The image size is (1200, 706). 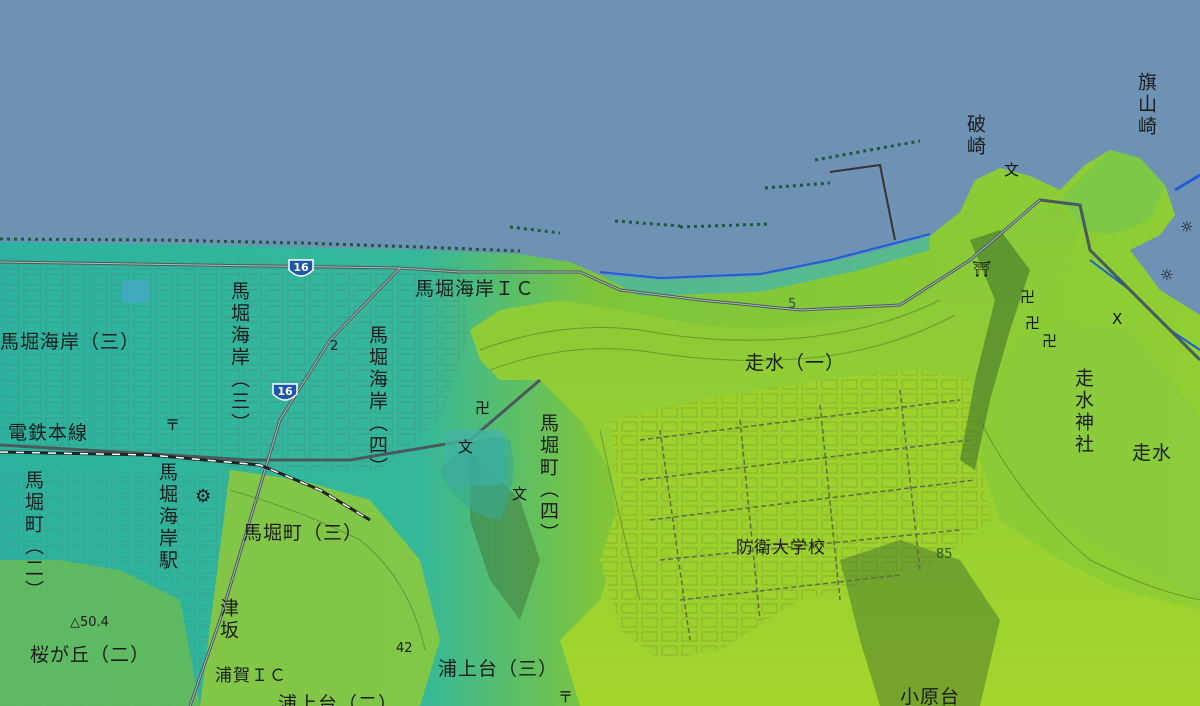 What do you see at coordinates (203, 496) in the screenshot?
I see `factory-icon: ⚙` at bounding box center [203, 496].